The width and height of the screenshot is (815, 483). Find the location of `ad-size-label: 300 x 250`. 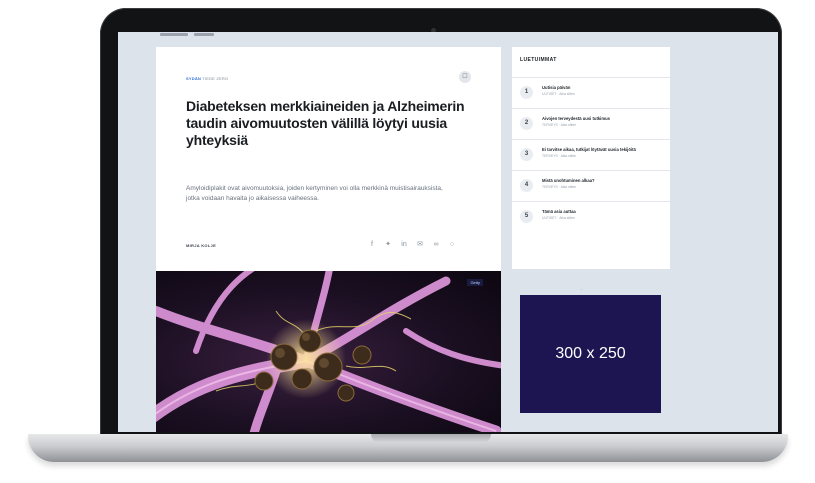

ad-size-label: 300 x 250 is located at coordinates (590, 353).